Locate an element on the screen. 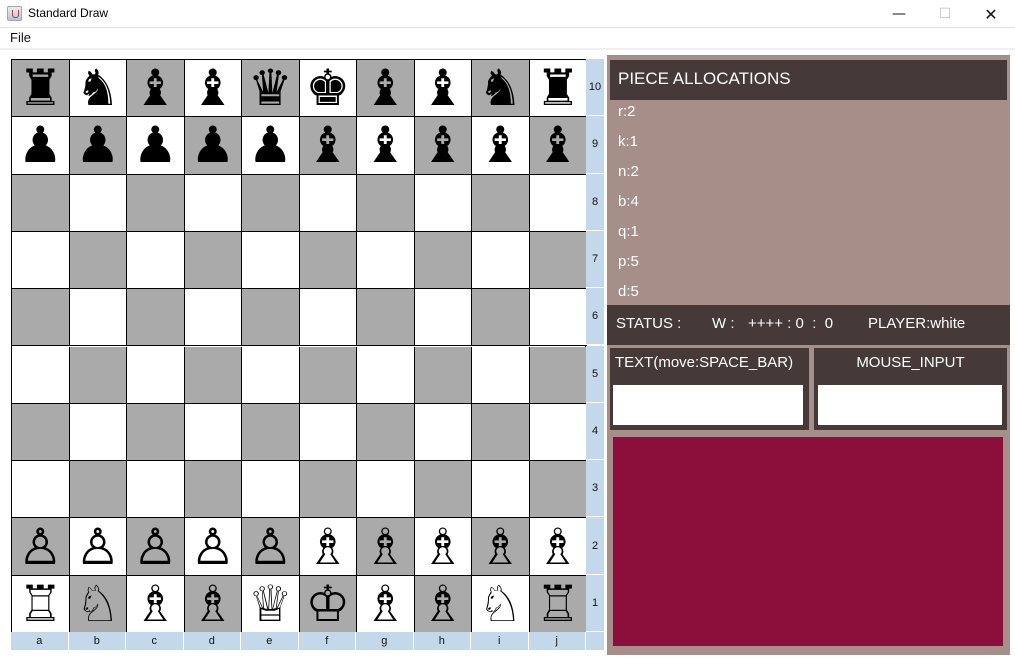  square-g5 is located at coordinates (386, 375).